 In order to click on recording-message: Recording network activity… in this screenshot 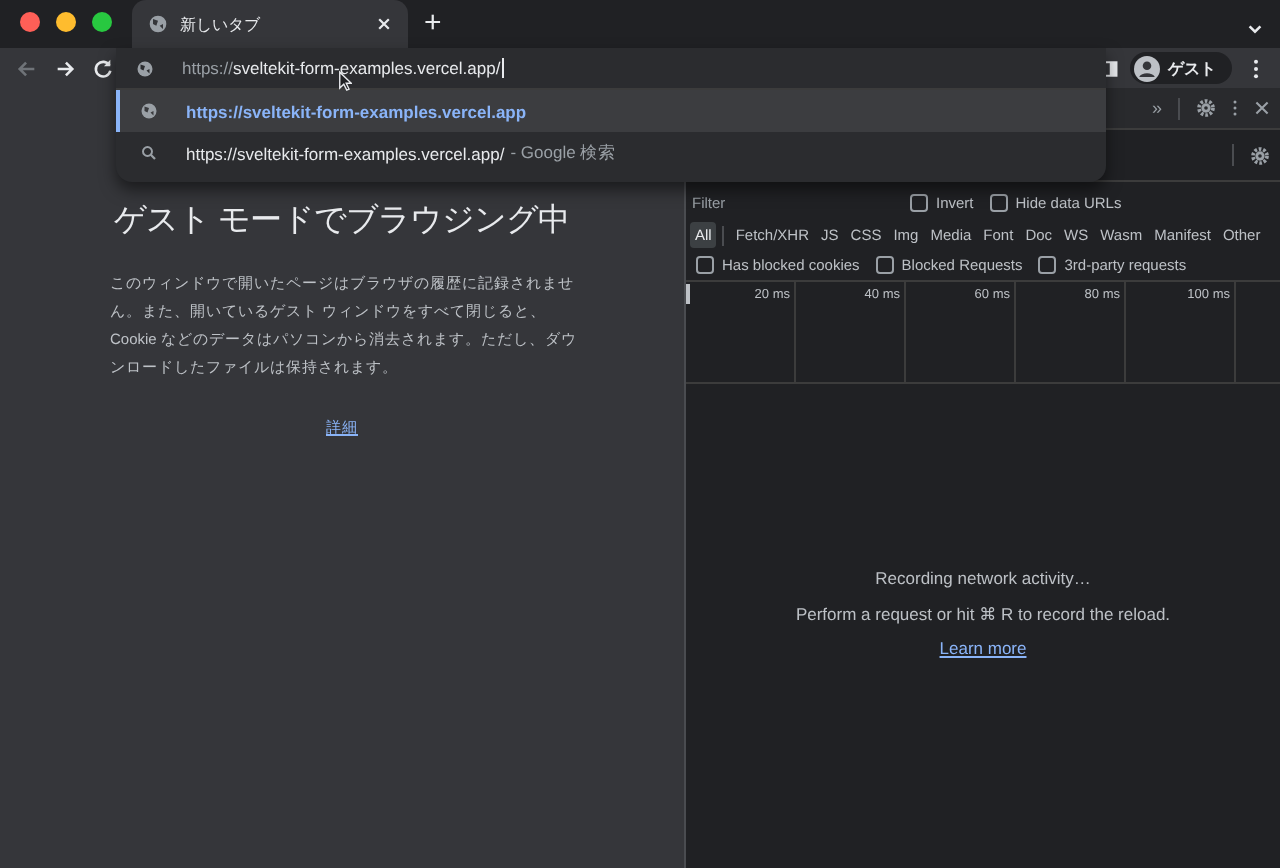, I will do `click(983, 578)`.